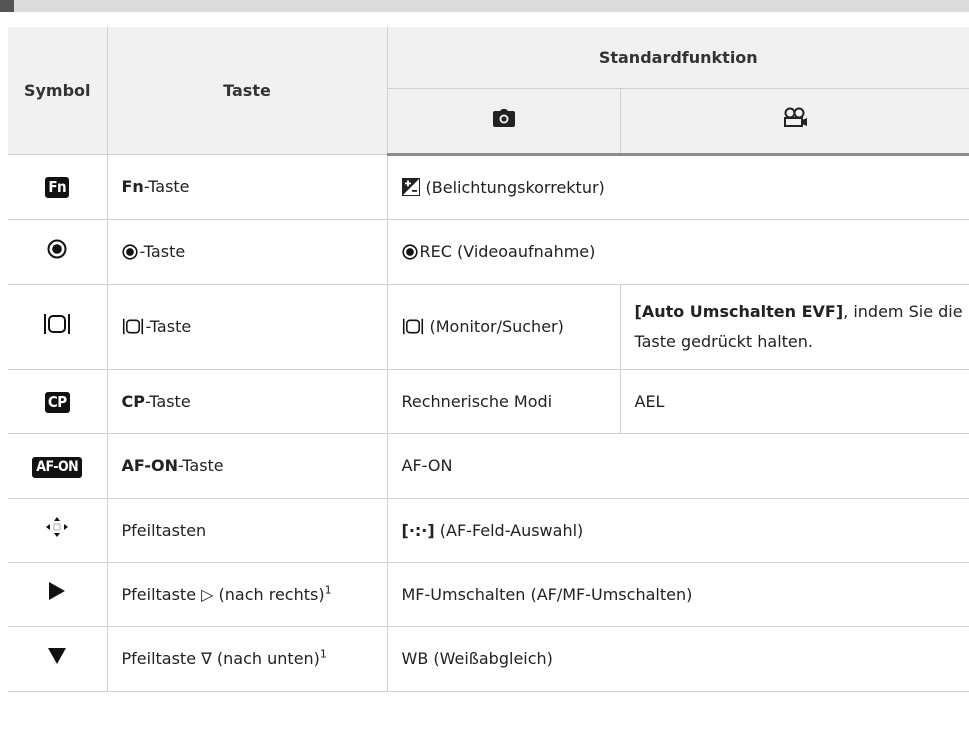 This screenshot has height=753, width=969. I want to click on movie-camera-icon, so click(795, 117).